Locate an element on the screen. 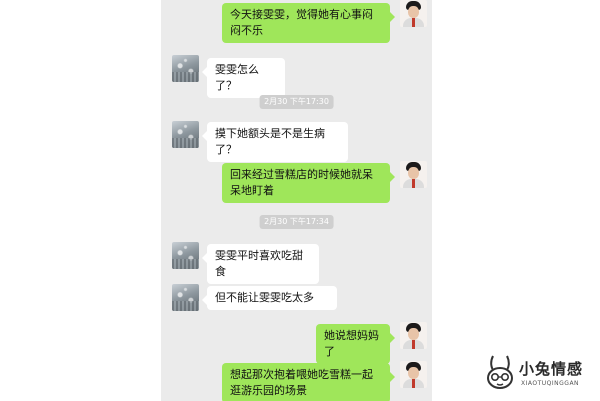  message-bubble-sent: 想起那次抱着喂她吃雪糕一起逛游乐园的场景 is located at coordinates (308, 382).